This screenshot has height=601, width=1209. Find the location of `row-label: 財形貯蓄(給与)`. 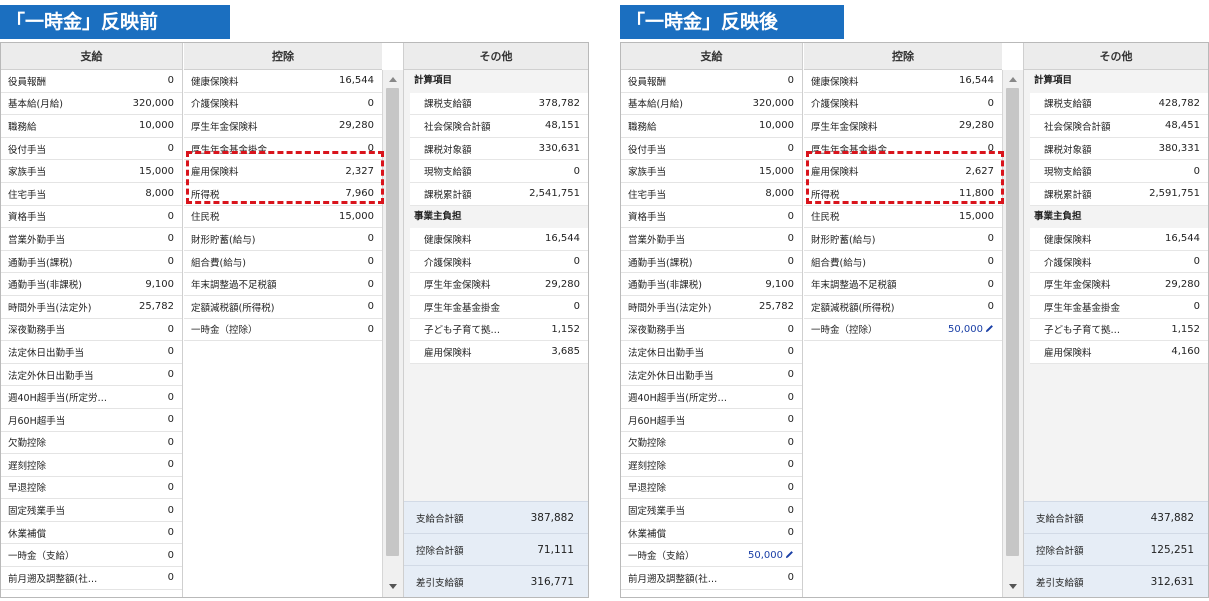

row-label: 財形貯蓄(給与) is located at coordinates (223, 240).